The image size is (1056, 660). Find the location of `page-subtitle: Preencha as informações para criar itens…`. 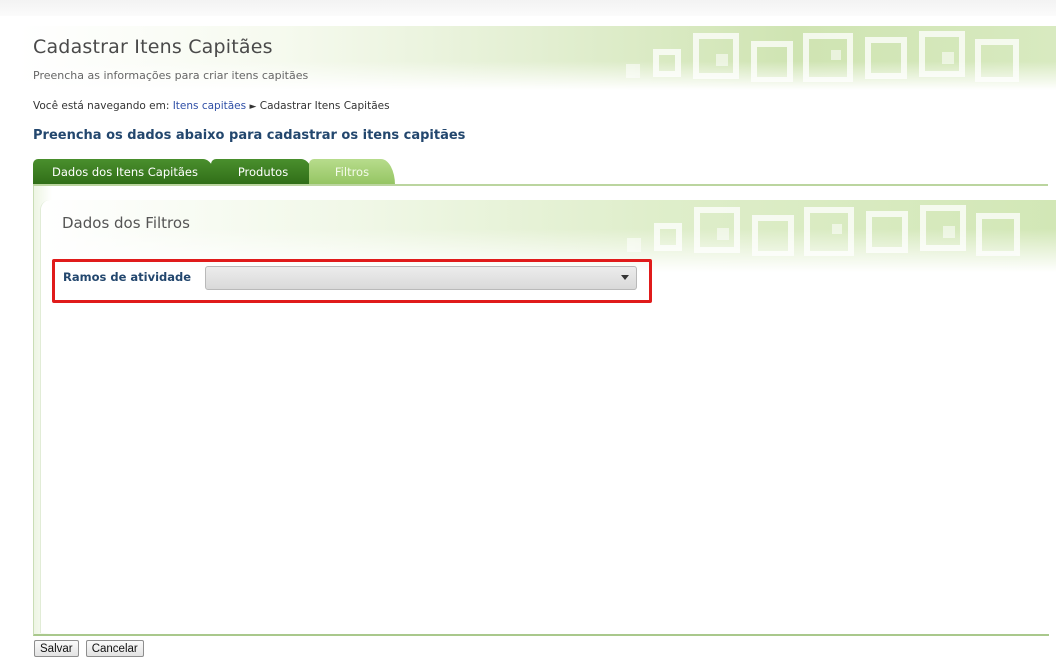

page-subtitle: Preencha as informações para criar itens… is located at coordinates (171, 75).